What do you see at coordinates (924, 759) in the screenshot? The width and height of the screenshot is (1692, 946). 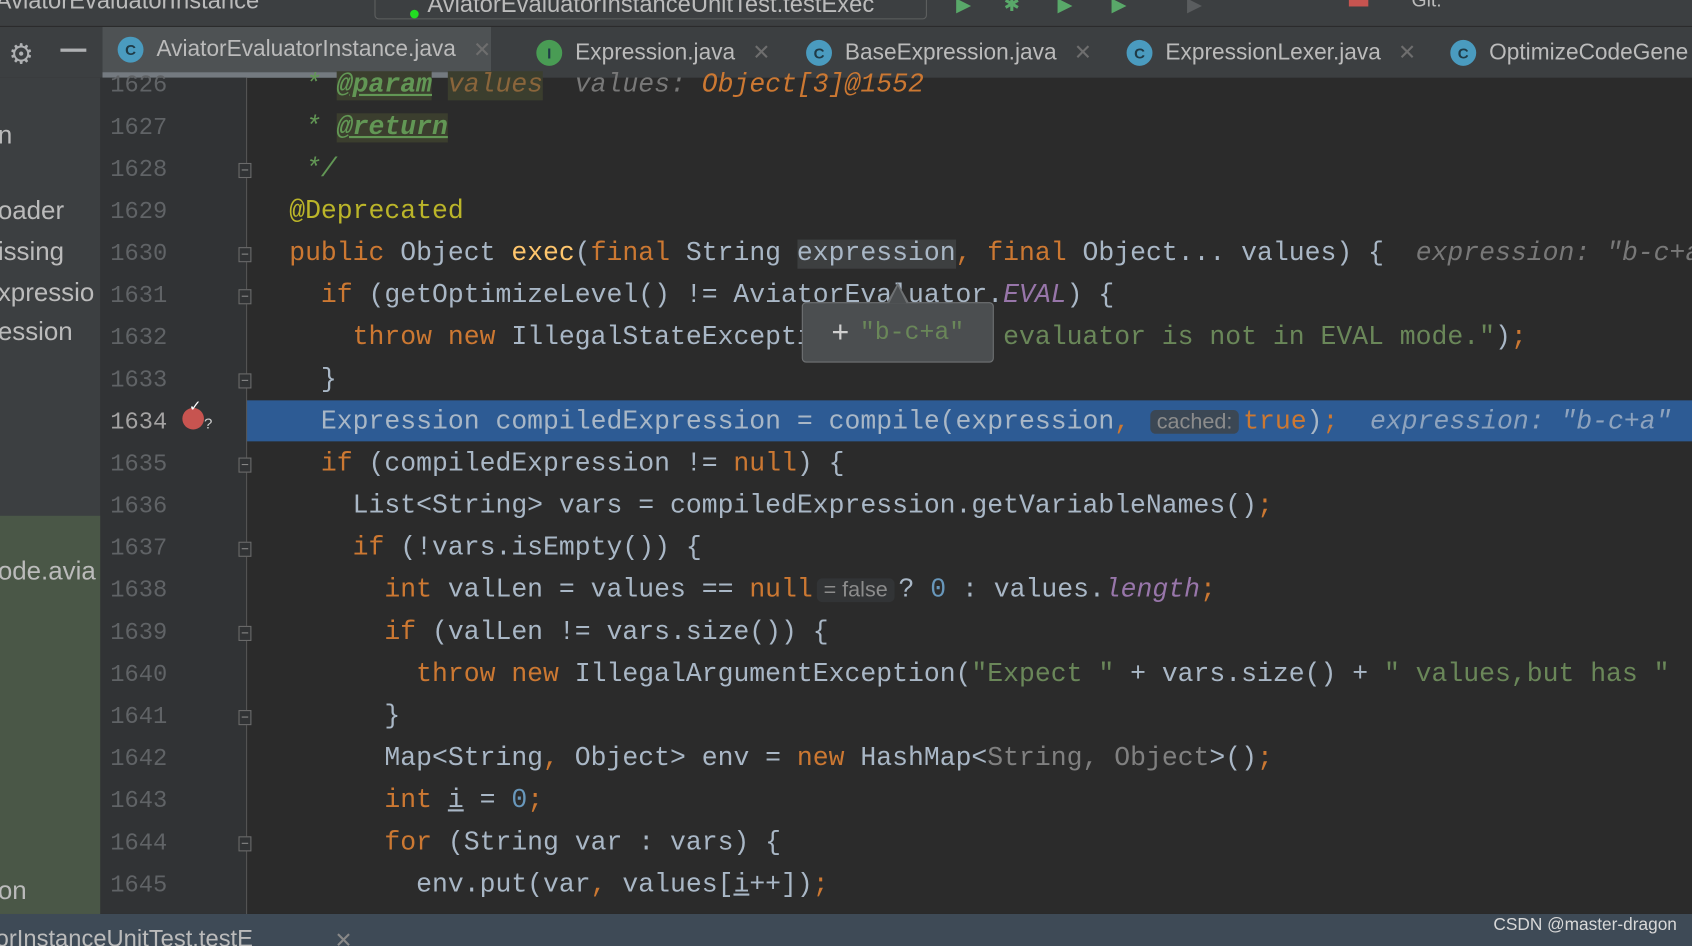 I see `code-token: HashMap<` at bounding box center [924, 759].